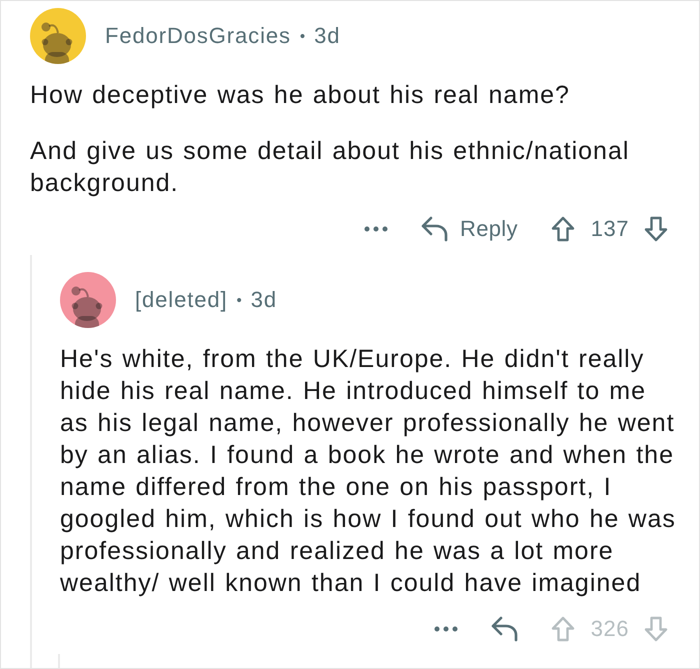 This screenshot has height=669, width=700. Describe the element at coordinates (300, 95) in the screenshot. I see `comment-text: How deceptive was he about his real name?` at that location.